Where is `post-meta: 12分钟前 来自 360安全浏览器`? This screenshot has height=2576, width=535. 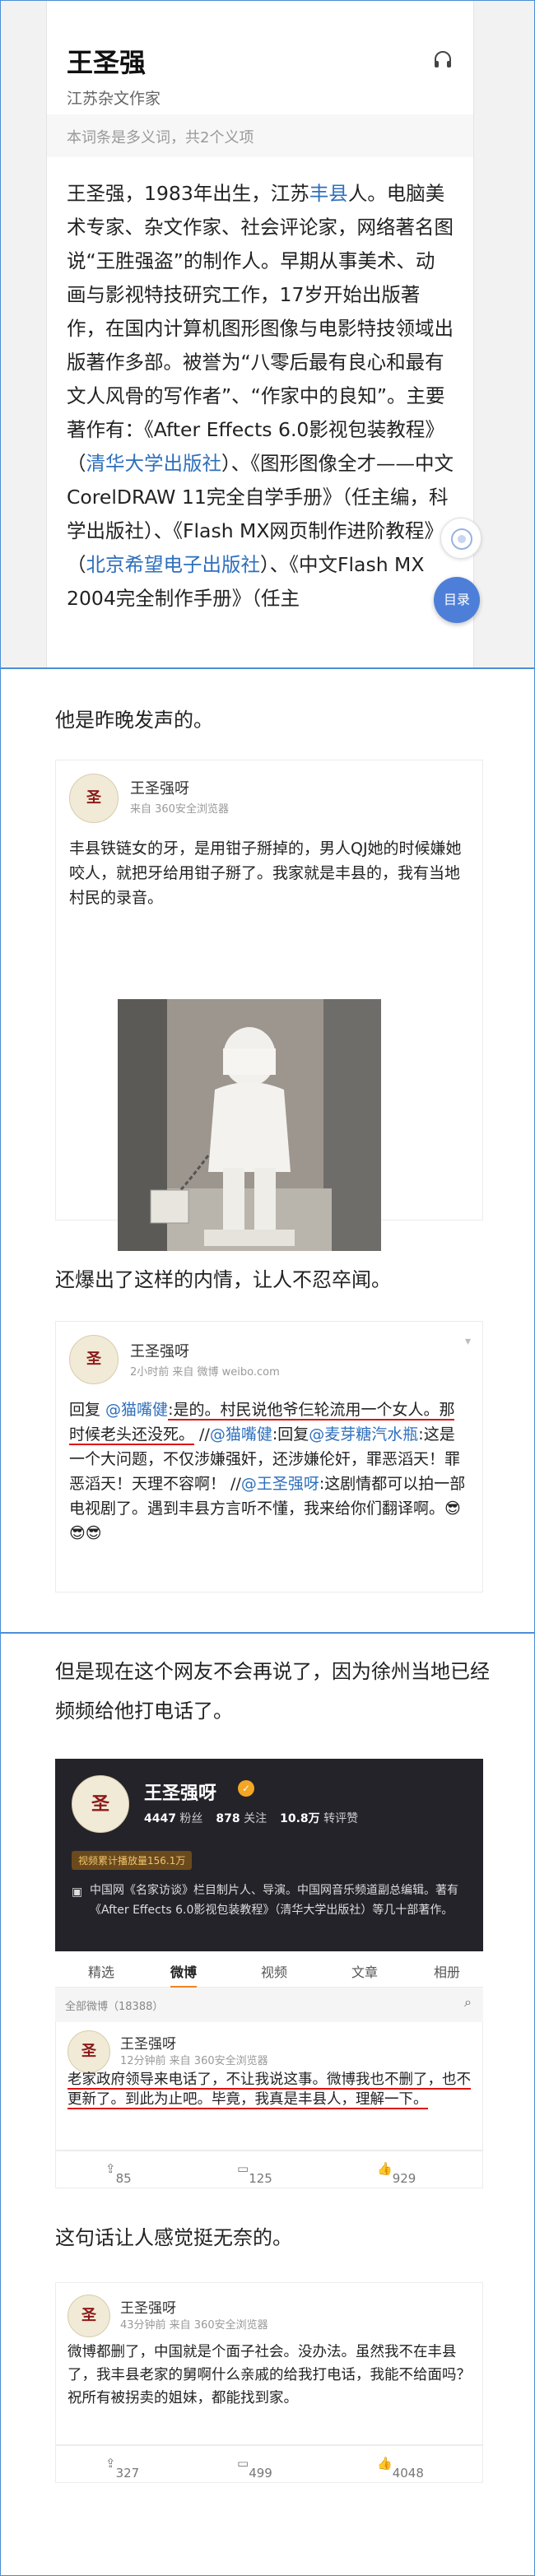
post-meta: 12分钟前 来自 360安全浏览器 is located at coordinates (194, 2061).